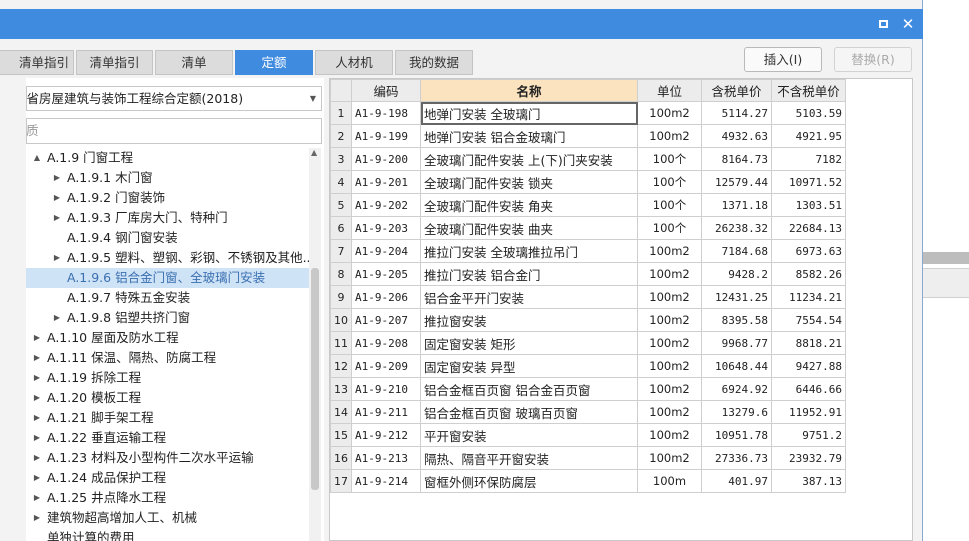  Describe the element at coordinates (386, 366) in the screenshot. I see `cell-code: A1-9-209` at that location.